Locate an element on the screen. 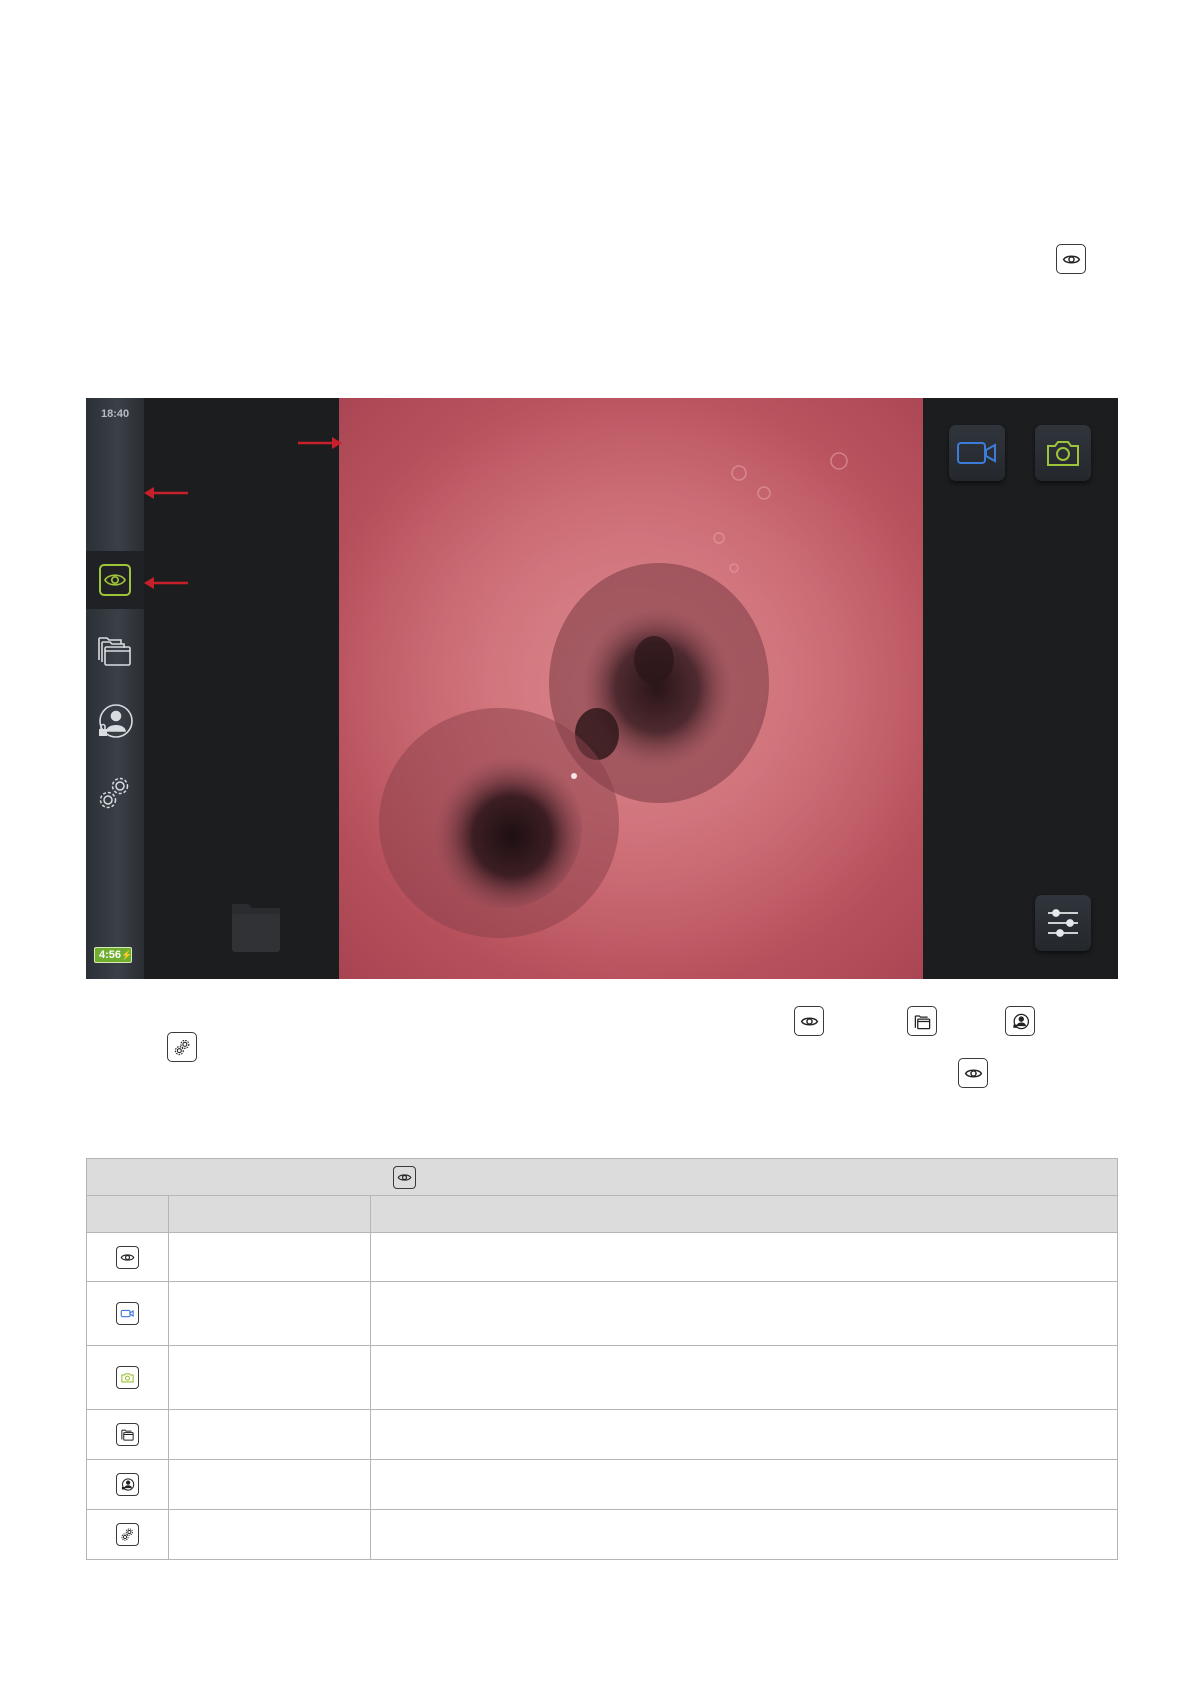 This screenshot has height=1684, width=1191. folder-icon is located at coordinates (256, 925).